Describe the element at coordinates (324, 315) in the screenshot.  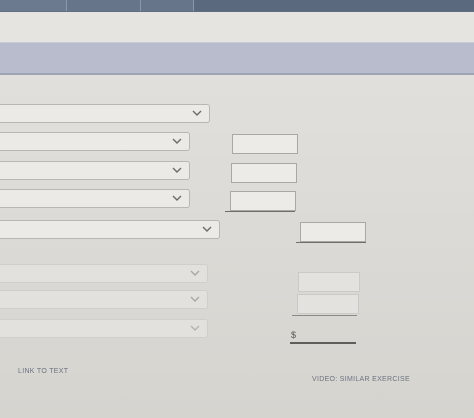
I see `net-underline` at that location.